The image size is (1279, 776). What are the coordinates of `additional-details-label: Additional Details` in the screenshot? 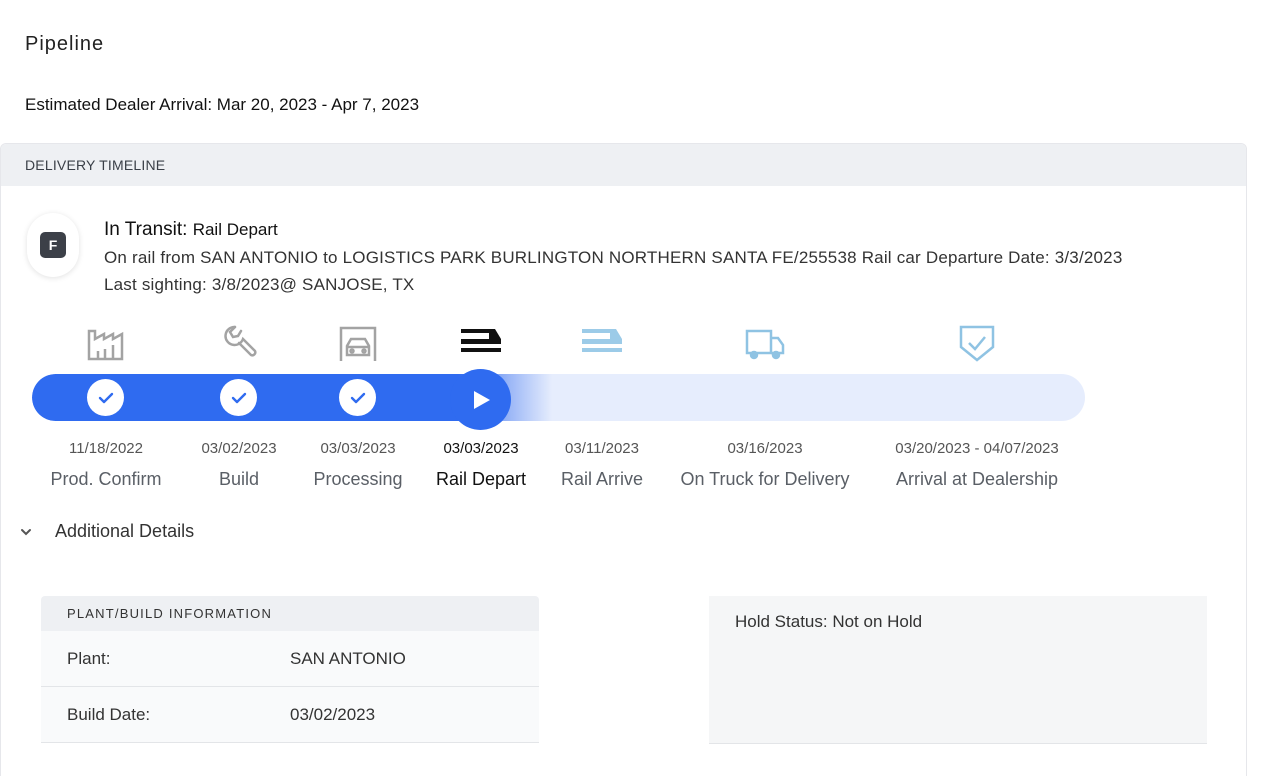 It's located at (125, 531).